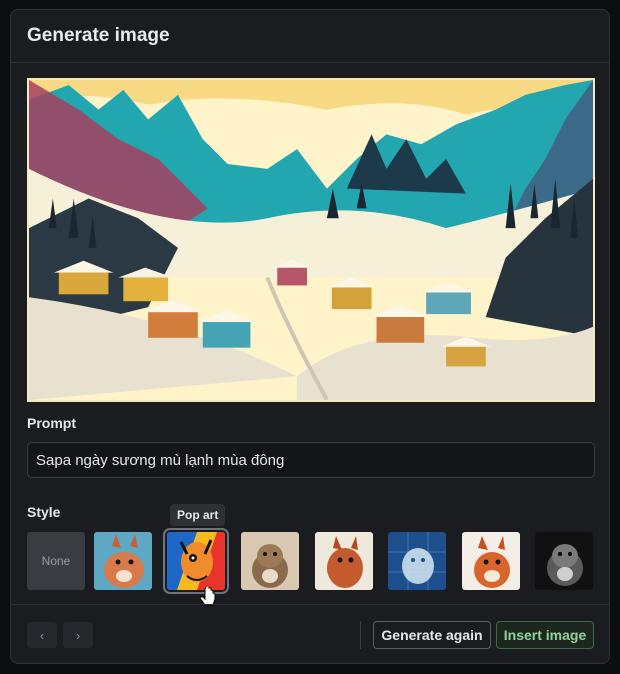 The height and width of the screenshot is (674, 620). I want to click on prompt-input, so click(311, 460).